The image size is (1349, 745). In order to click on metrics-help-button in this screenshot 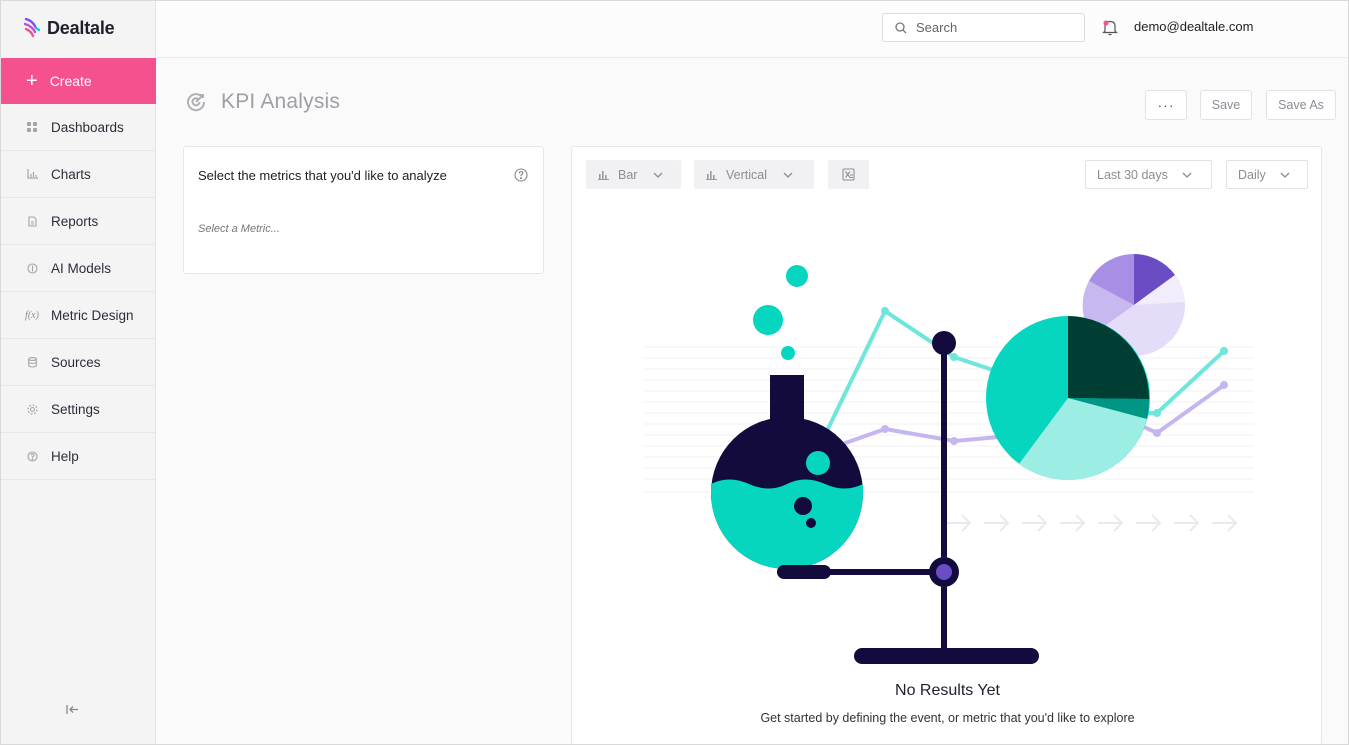, I will do `click(521, 177)`.